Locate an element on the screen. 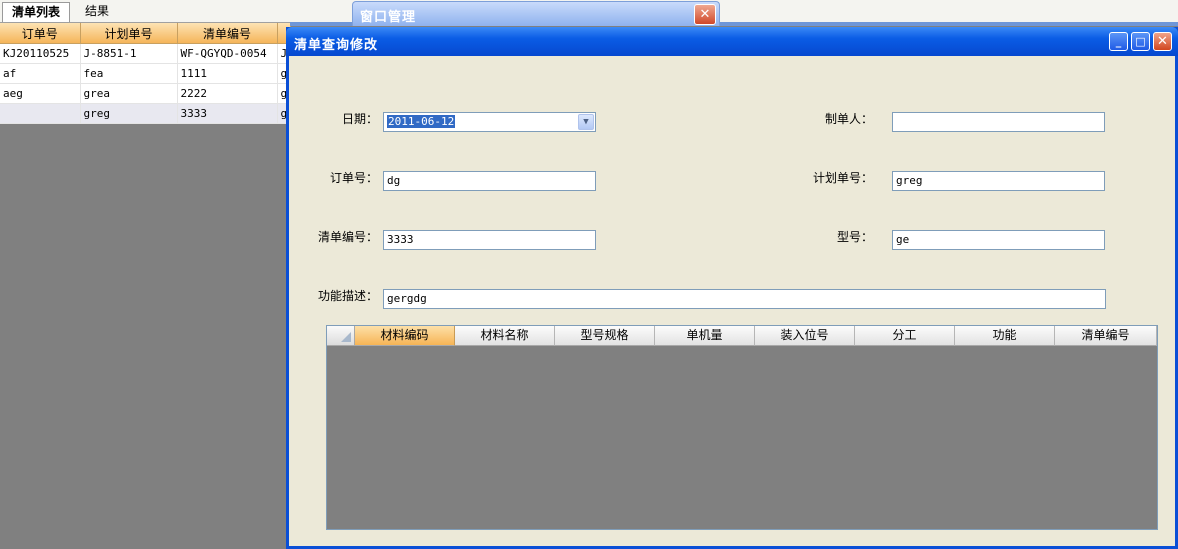 The image size is (1178, 549). date-value: 2011-06-12 is located at coordinates (421, 121).